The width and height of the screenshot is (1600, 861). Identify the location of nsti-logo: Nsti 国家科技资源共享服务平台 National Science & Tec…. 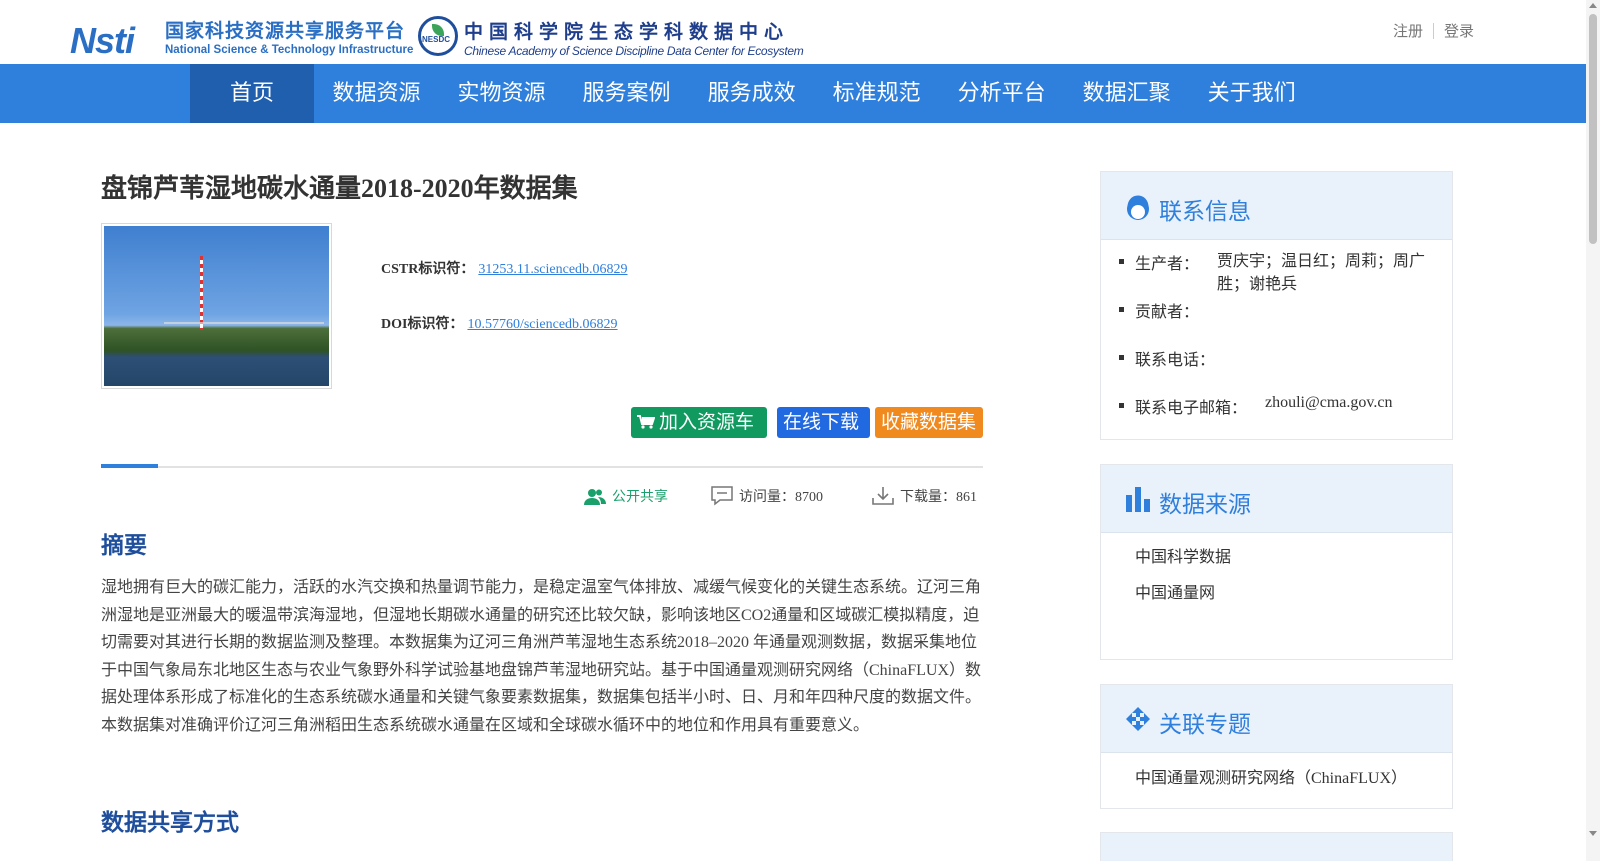
(242, 37).